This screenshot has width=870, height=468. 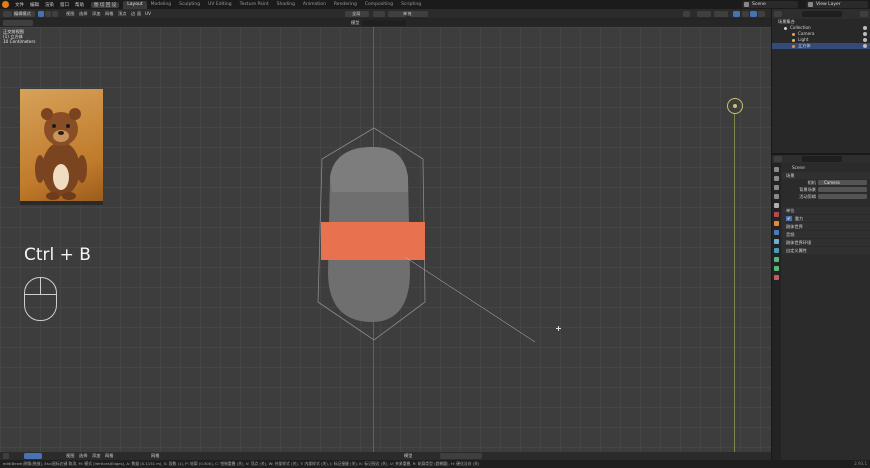 I want to click on footer-mesh: 网格, so click(x=109, y=456).